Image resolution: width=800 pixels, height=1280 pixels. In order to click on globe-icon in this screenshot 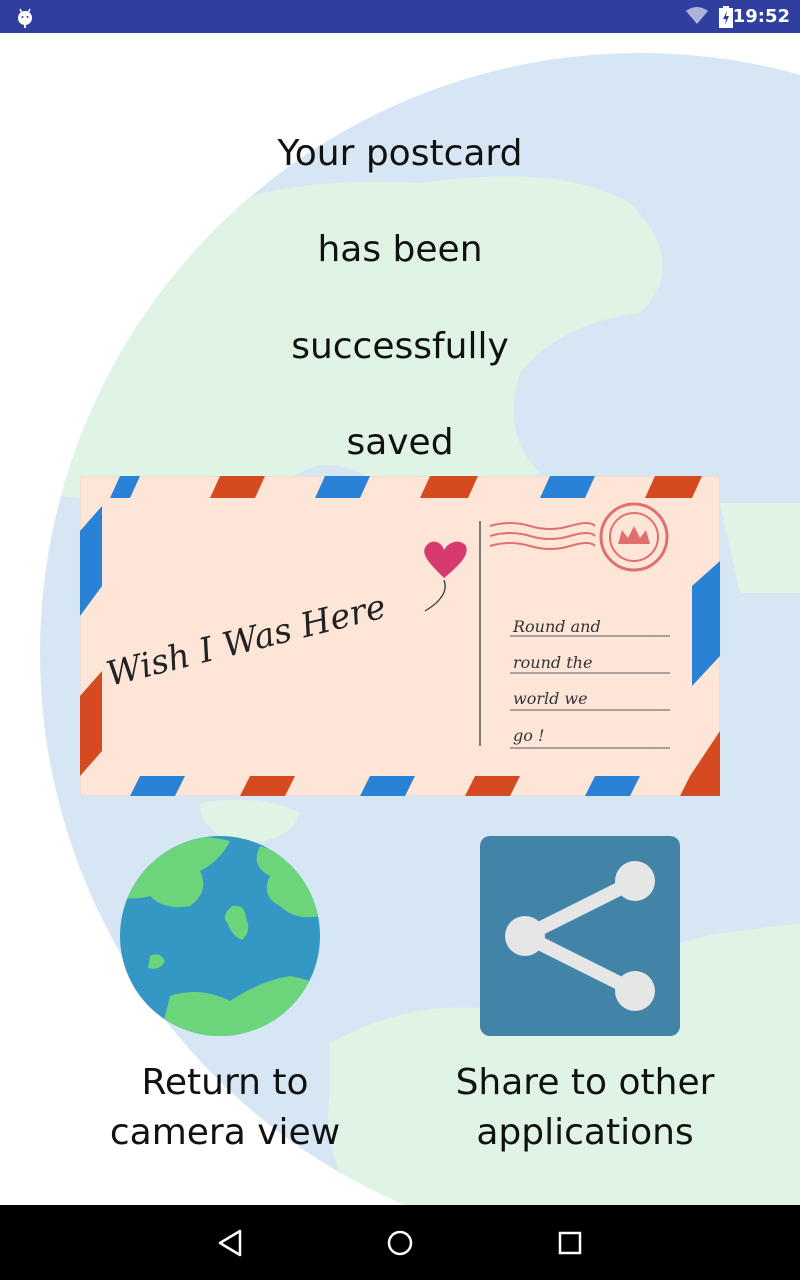, I will do `click(220, 936)`.